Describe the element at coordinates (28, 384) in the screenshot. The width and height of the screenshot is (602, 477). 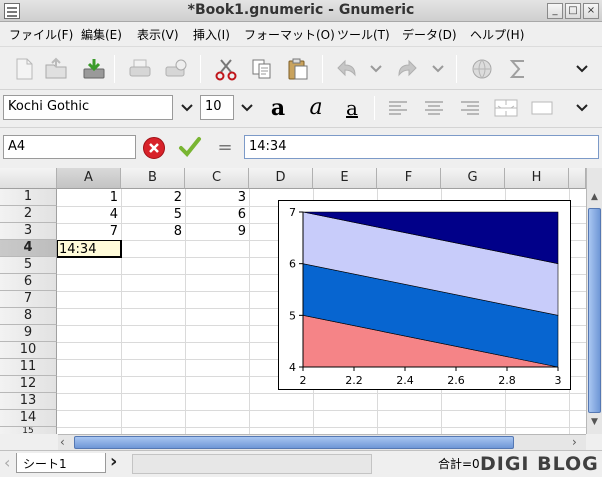
I see `row-header-12: 12` at that location.